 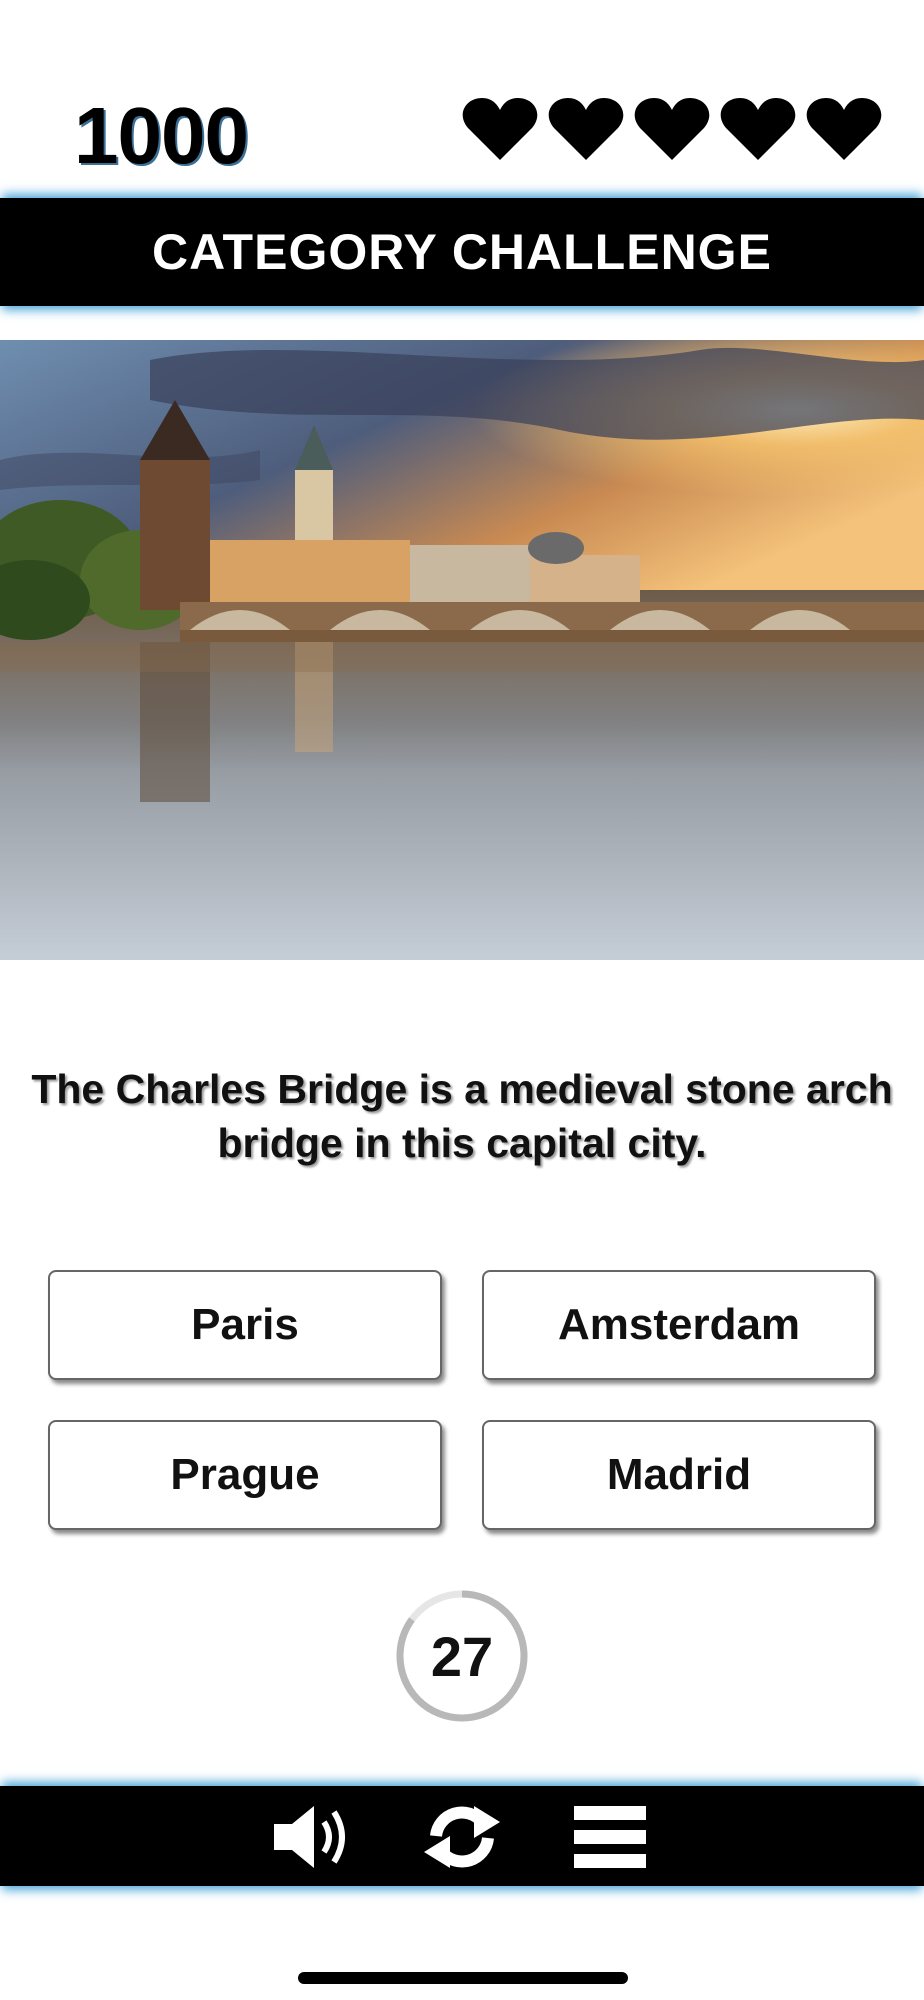 What do you see at coordinates (312, 1837) in the screenshot?
I see `speaker-icon` at bounding box center [312, 1837].